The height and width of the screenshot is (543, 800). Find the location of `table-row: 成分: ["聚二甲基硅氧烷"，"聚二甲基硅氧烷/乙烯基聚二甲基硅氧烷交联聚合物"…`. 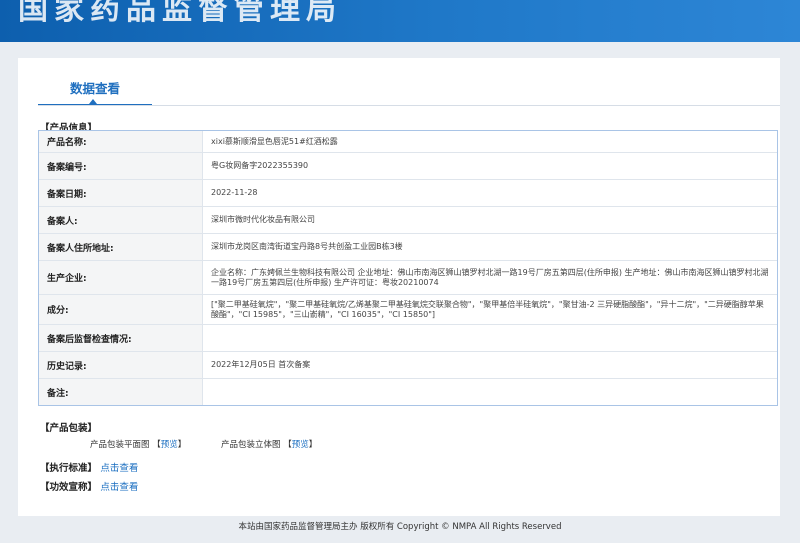

table-row: 成分: ["聚二甲基硅氧烷"，"聚二甲基硅氧烷/乙烯基聚二甲基硅氧烷交联聚合物"… is located at coordinates (408, 310).